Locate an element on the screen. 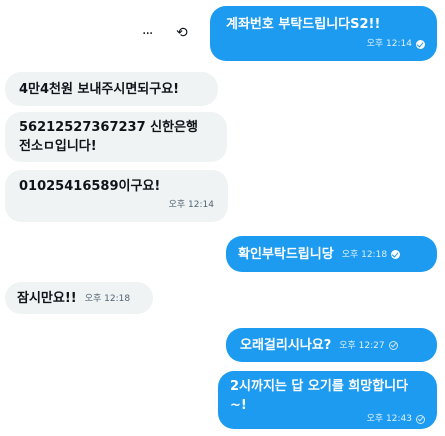 The width and height of the screenshot is (445, 436). message-text: 오래걸리시나요? is located at coordinates (286, 345).